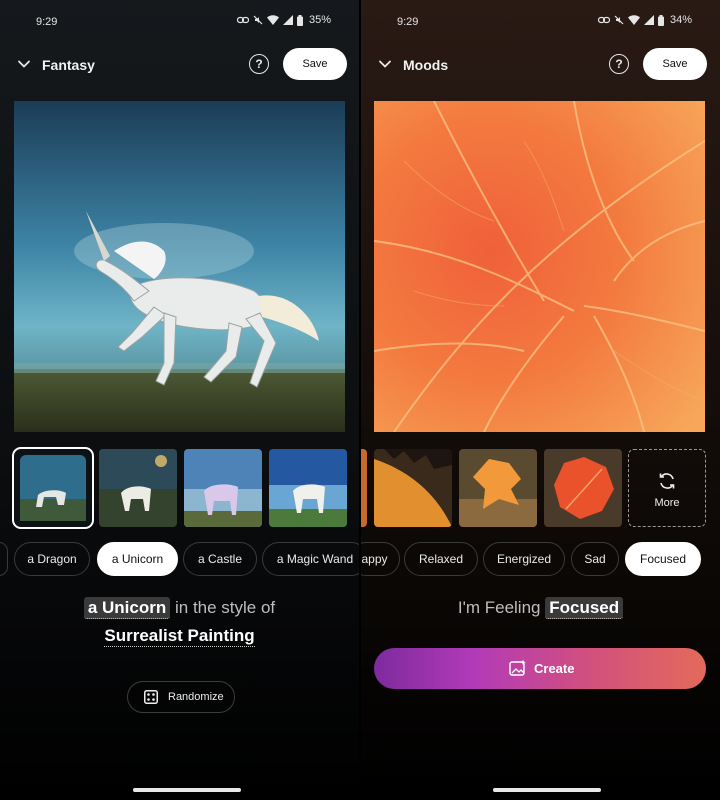 This screenshot has width=720, height=800. What do you see at coordinates (680, 20) in the screenshot?
I see `battery-percent: 34%` at bounding box center [680, 20].